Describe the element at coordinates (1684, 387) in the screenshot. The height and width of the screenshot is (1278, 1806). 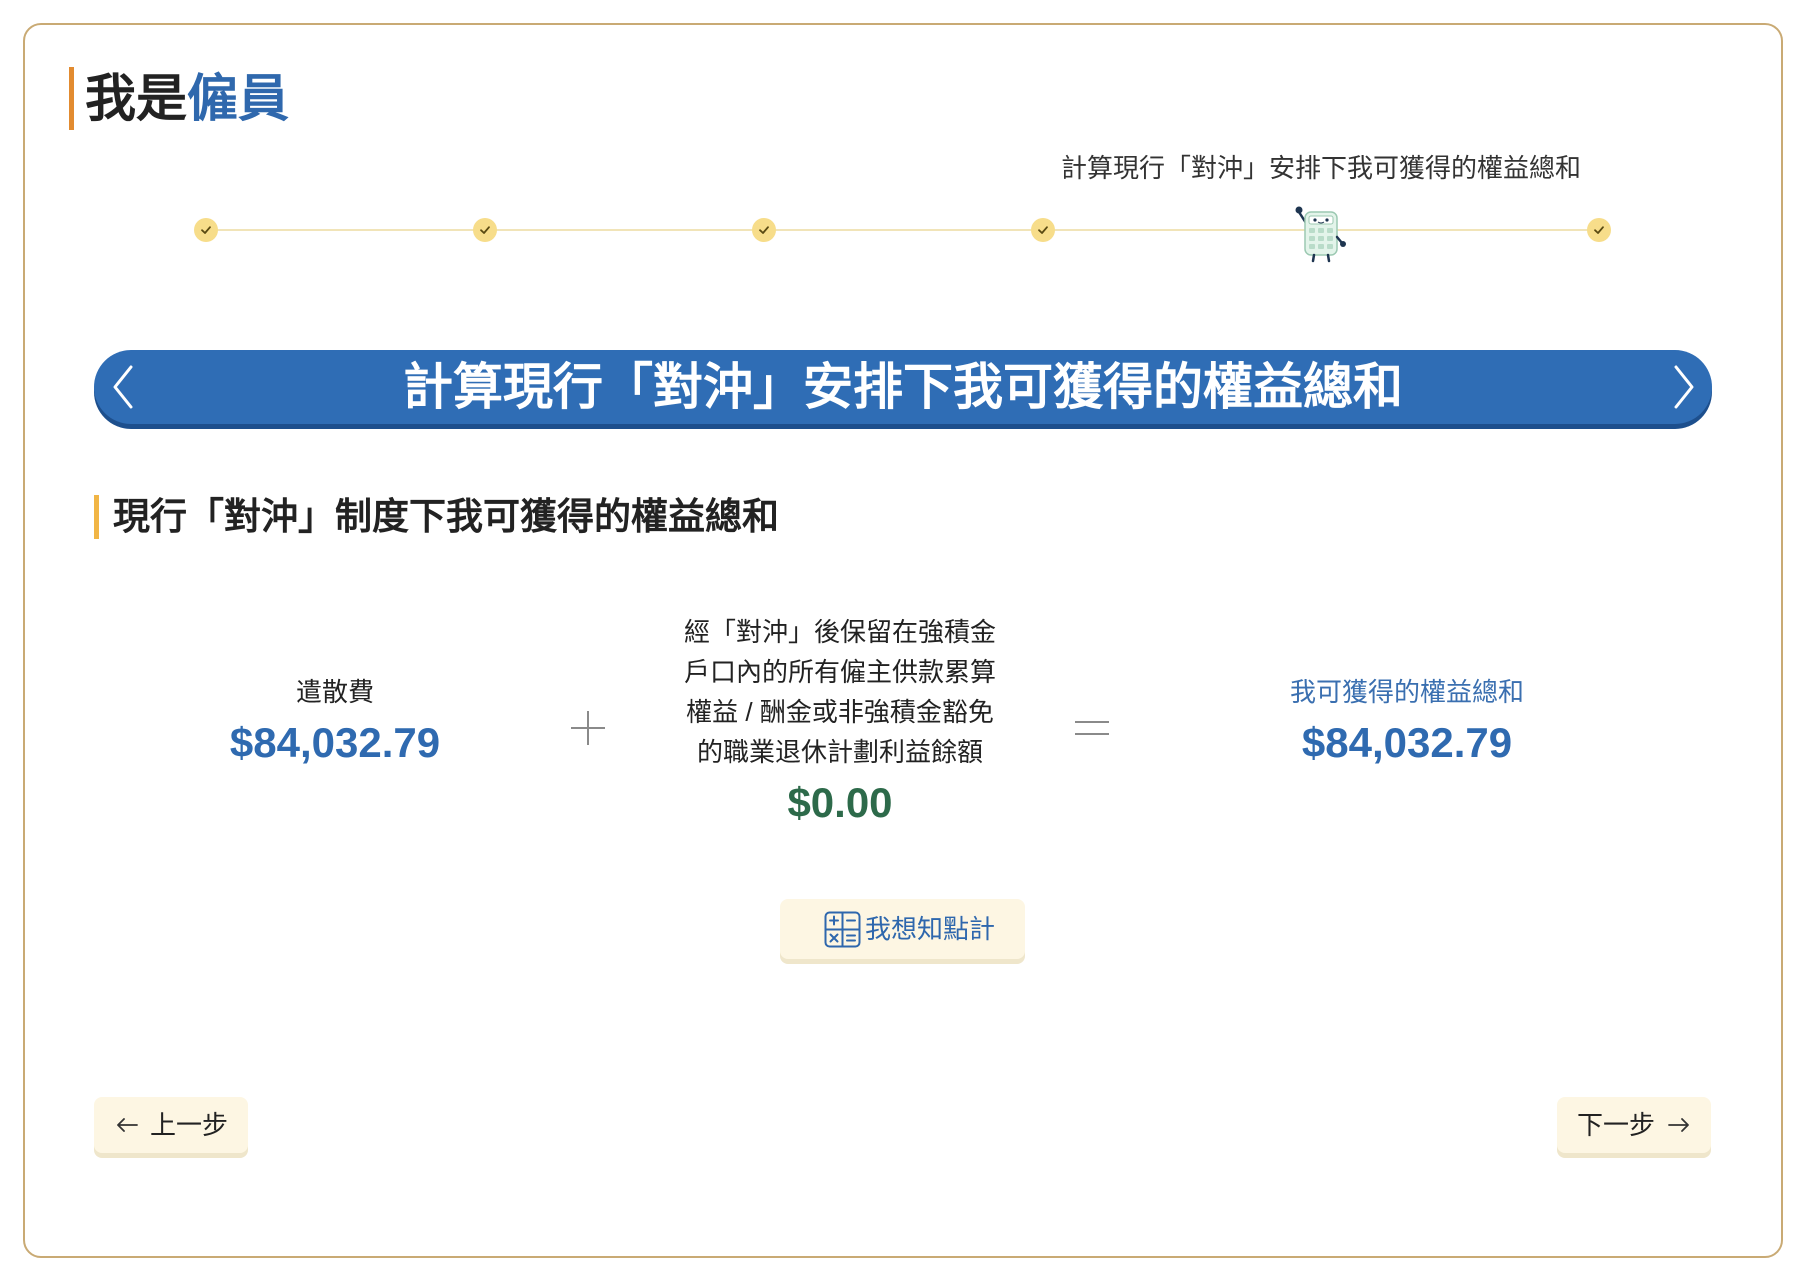
I see `chevron-right-icon` at that location.